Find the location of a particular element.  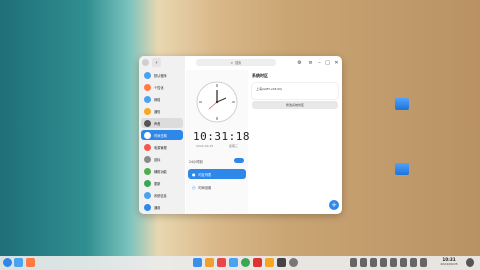

search-input: 搜索 is located at coordinates (238, 62).